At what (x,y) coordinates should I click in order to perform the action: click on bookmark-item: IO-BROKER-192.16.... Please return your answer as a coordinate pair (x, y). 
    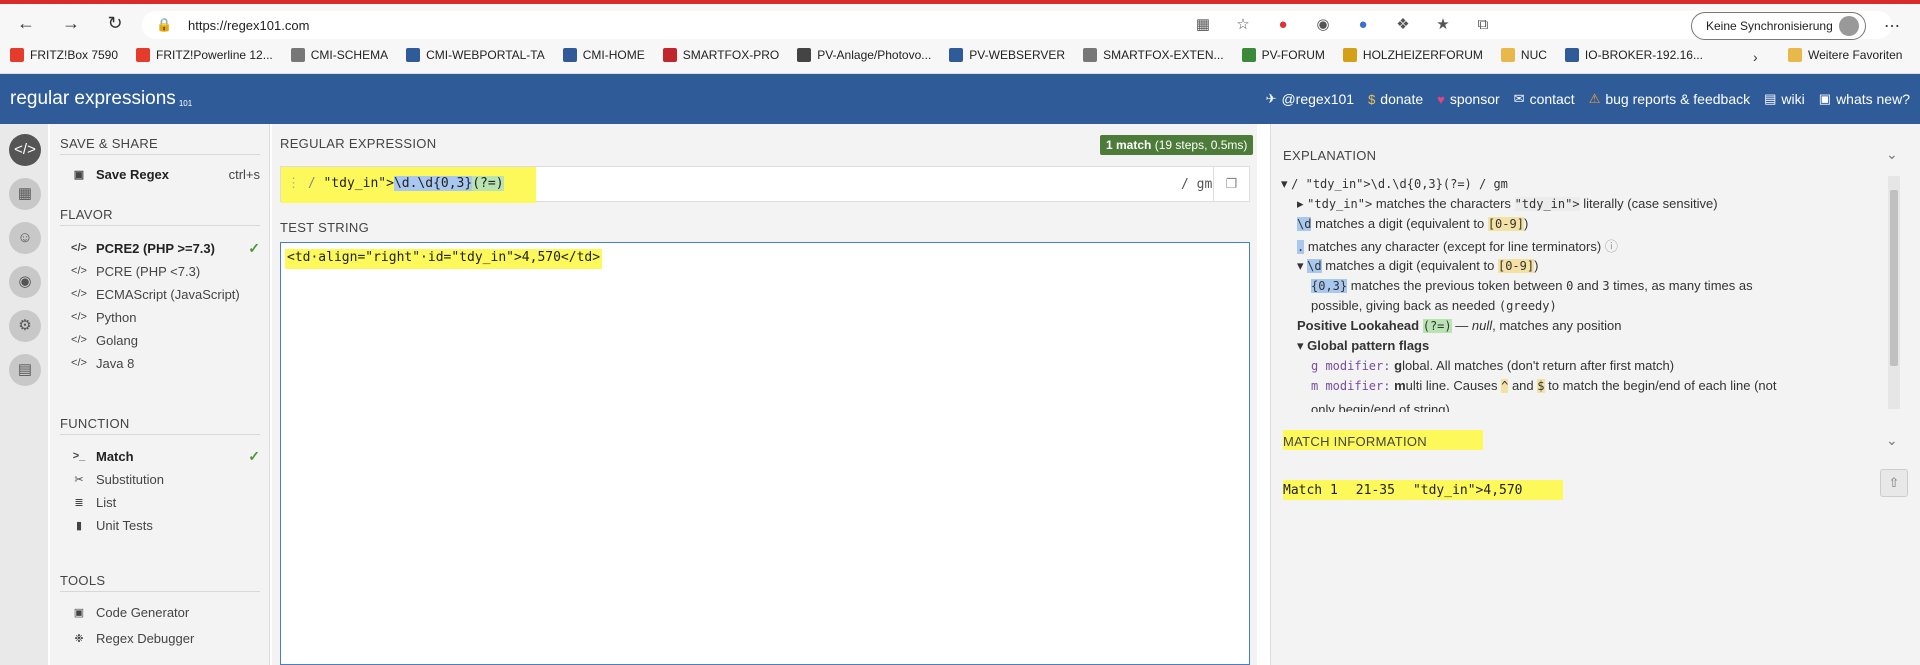
    Looking at the image, I should click on (1633, 55).